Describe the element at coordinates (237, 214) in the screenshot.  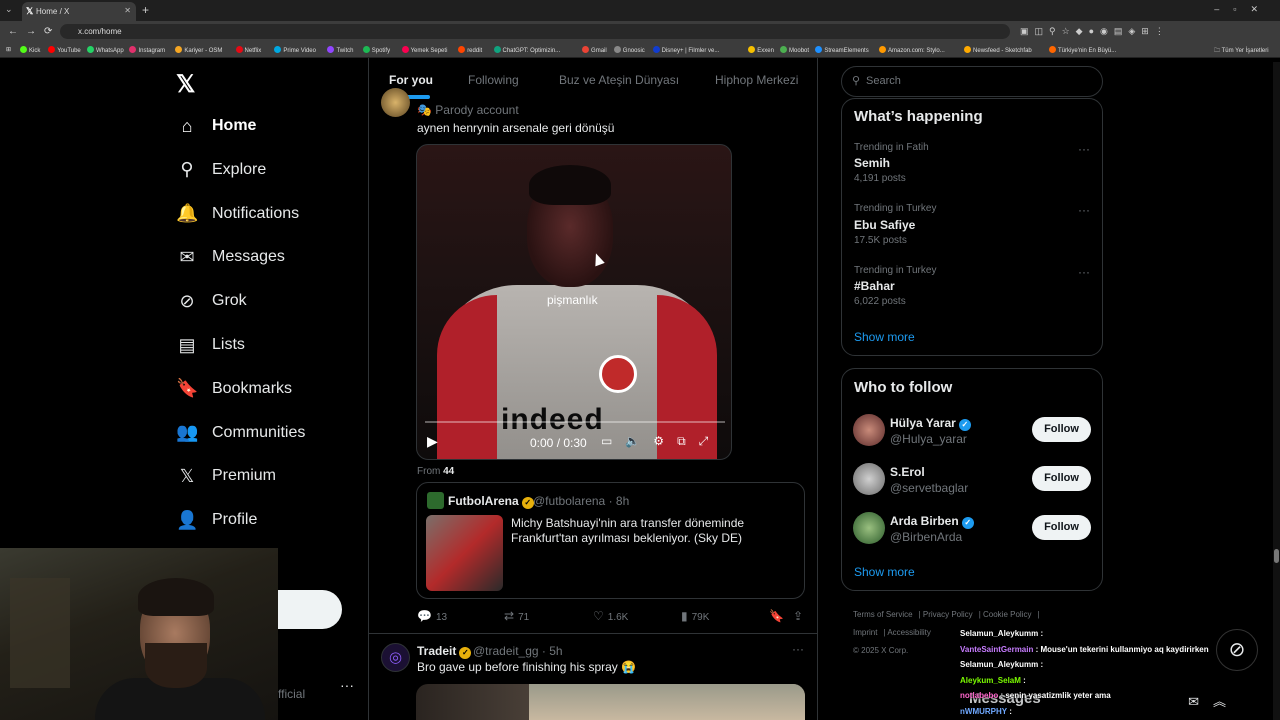
I see `sidebar-item-notifications: 🔔 Notifications` at that location.